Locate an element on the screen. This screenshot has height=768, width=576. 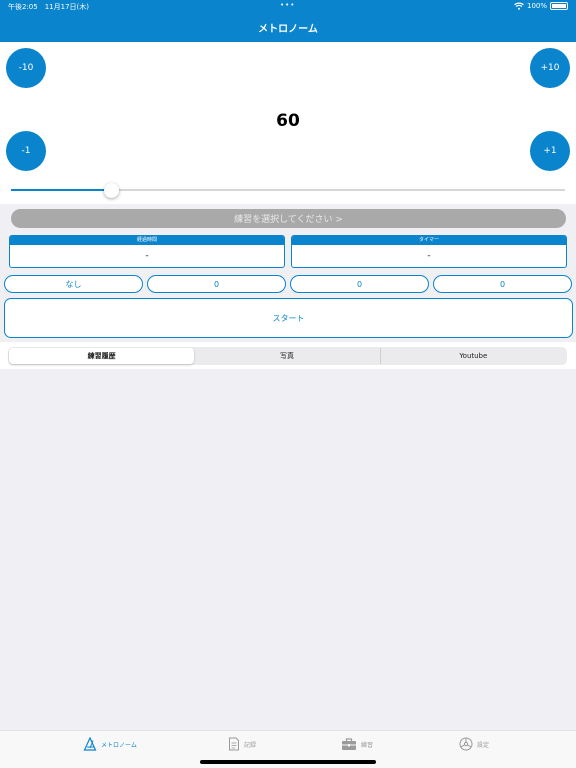
tab-label: メトロノーム is located at coordinates (119, 745).